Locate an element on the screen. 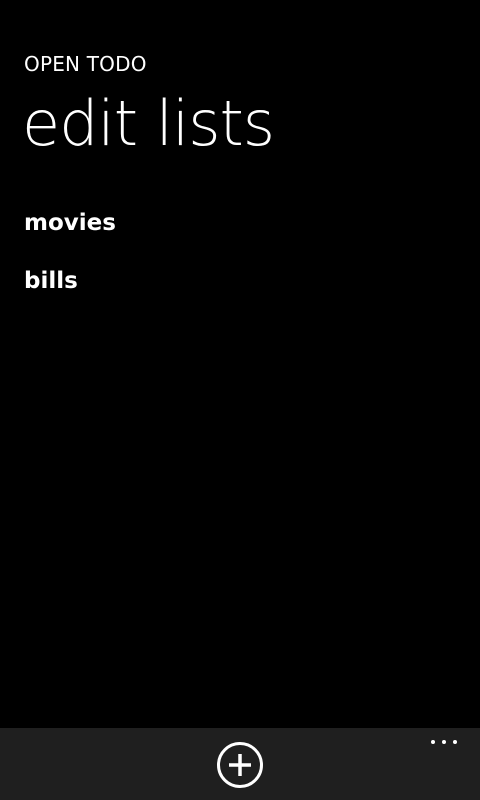 Image resolution: width=480 pixels, height=800 pixels. lists-container: movies bills is located at coordinates (239, 262).